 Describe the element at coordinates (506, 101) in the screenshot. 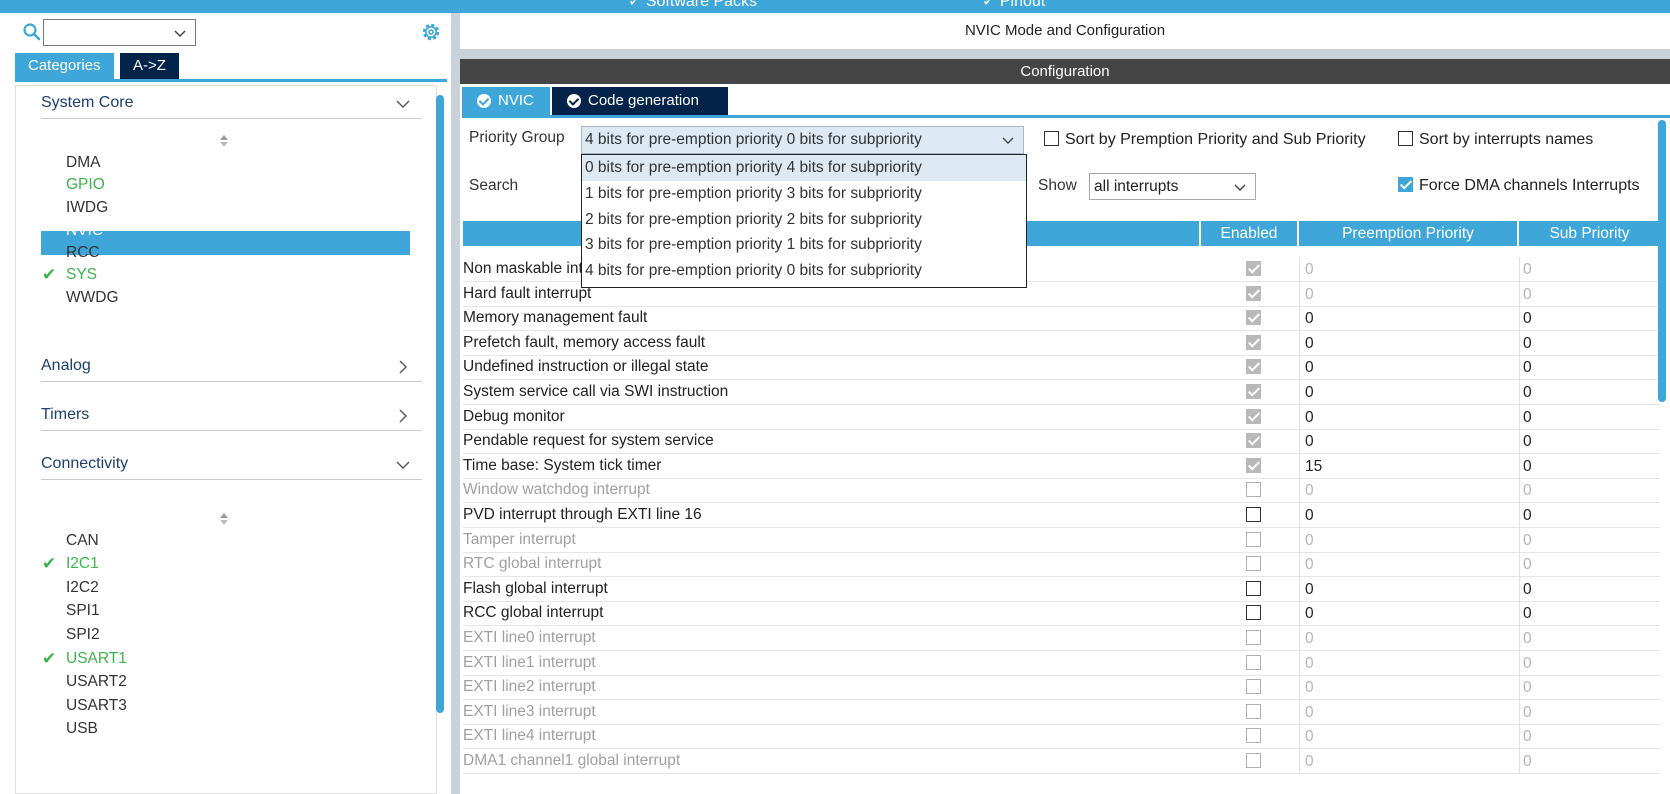

I see `tab-nvic: NVIC` at that location.